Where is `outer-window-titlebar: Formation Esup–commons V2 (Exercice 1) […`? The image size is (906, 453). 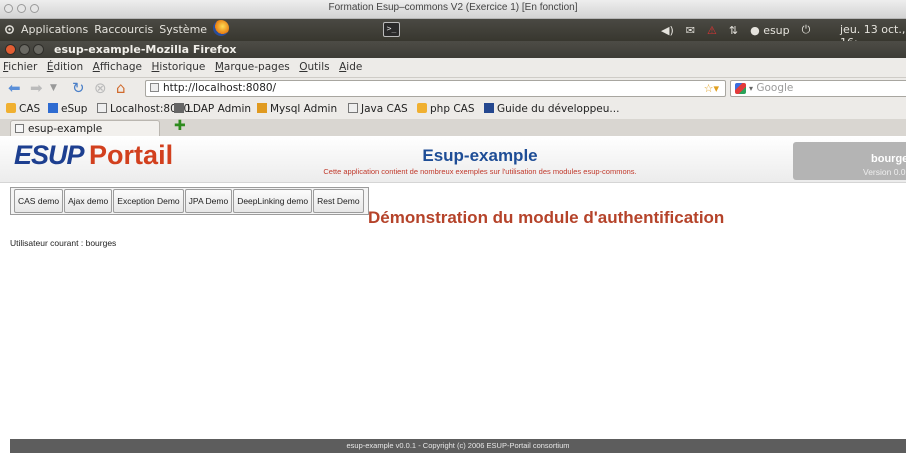
outer-window-titlebar: Formation Esup–commons V2 (Exercice 1) [… is located at coordinates (453, 9).